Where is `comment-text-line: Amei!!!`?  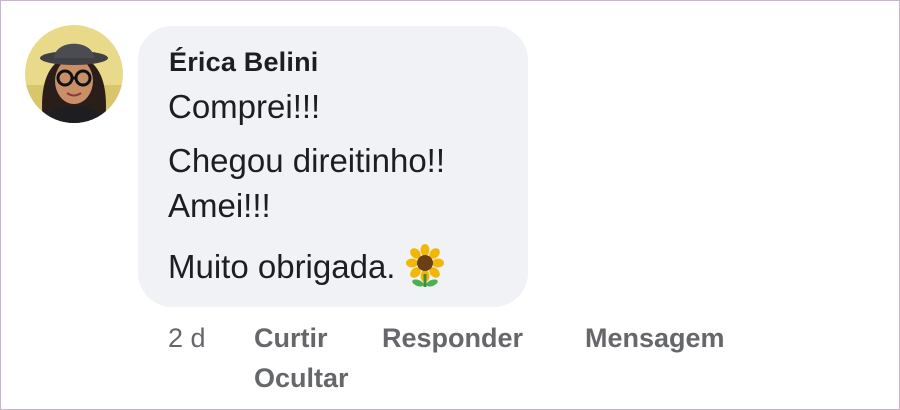
comment-text-line: Amei!!! is located at coordinates (219, 205).